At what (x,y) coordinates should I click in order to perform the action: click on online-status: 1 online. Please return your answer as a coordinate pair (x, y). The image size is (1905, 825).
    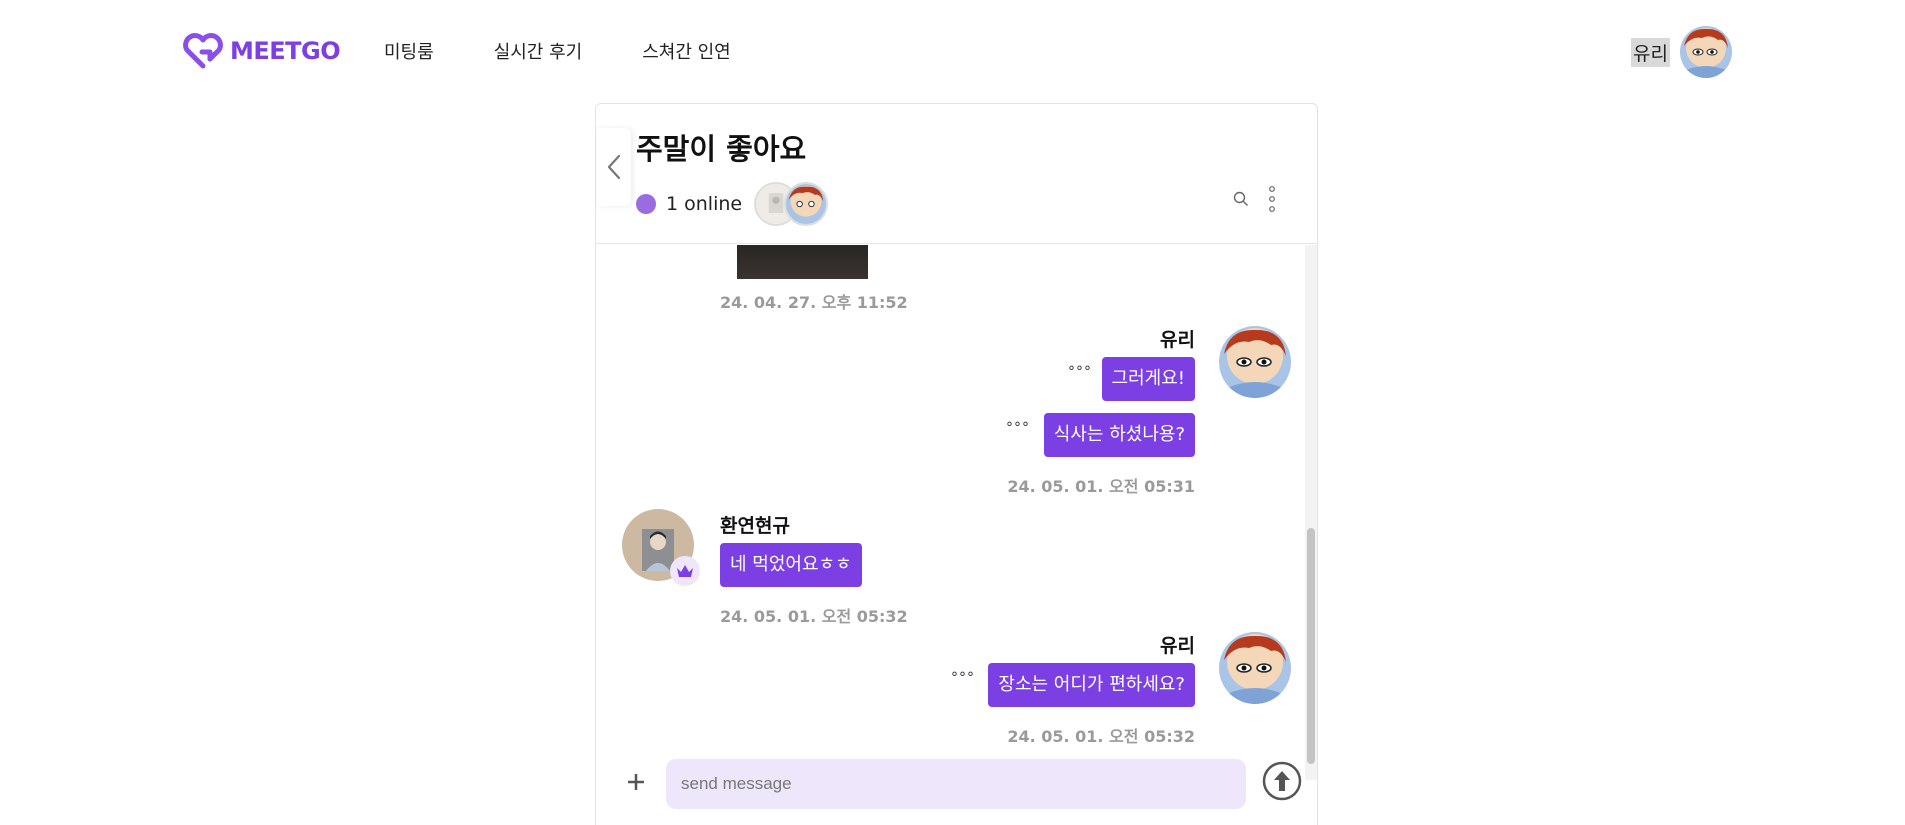
    Looking at the image, I should click on (732, 204).